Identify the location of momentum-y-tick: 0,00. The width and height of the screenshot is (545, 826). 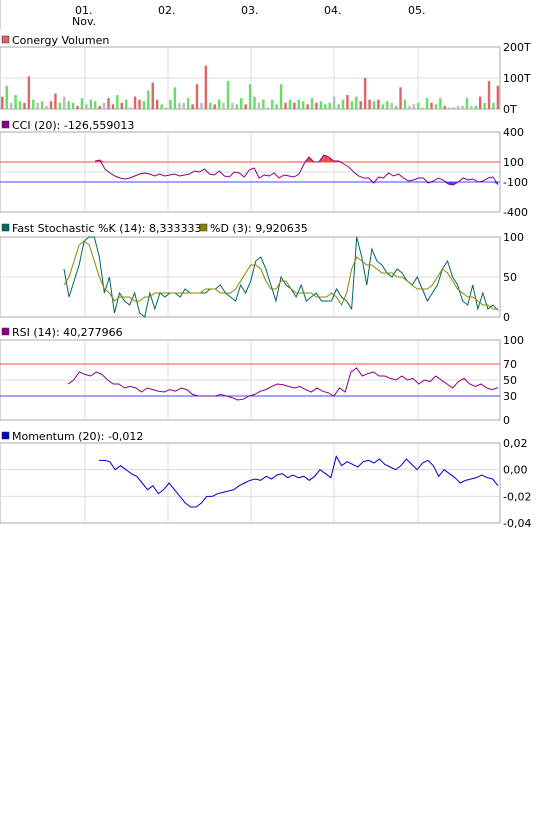
(515, 470).